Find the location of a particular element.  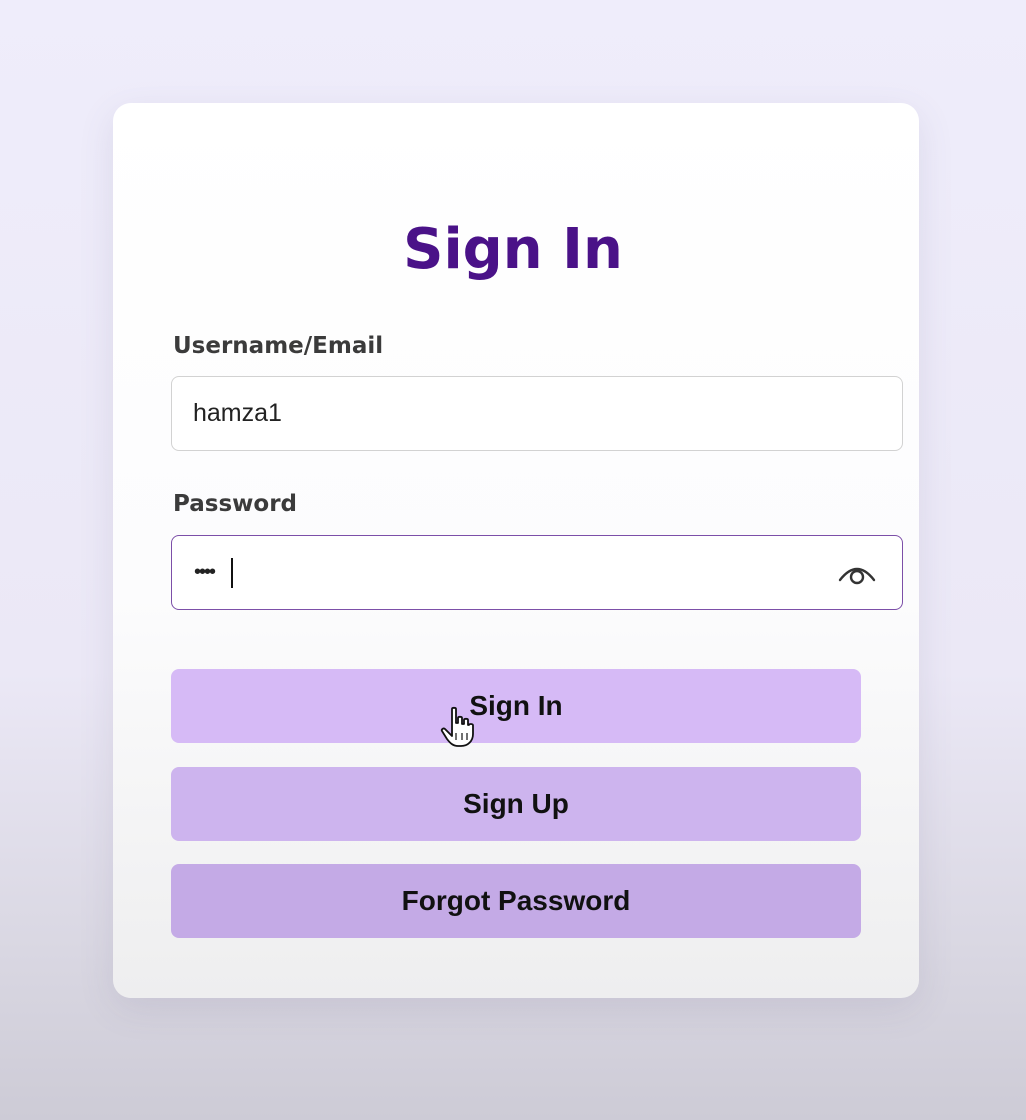

sign-up-button: Sign Up is located at coordinates (516, 804).